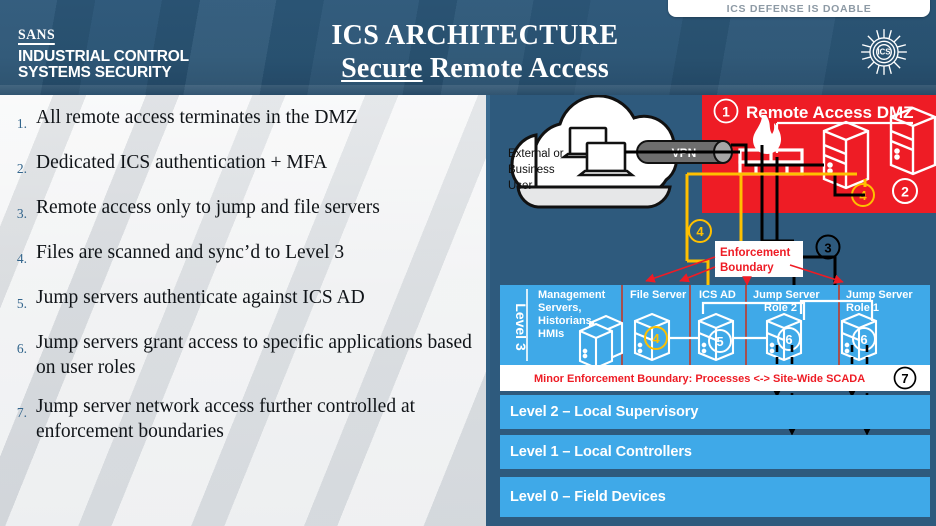 The width and height of the screenshot is (936, 526). Describe the element at coordinates (863, 339) in the screenshot. I see `jump-server-role1-badge-label: 6` at that location.